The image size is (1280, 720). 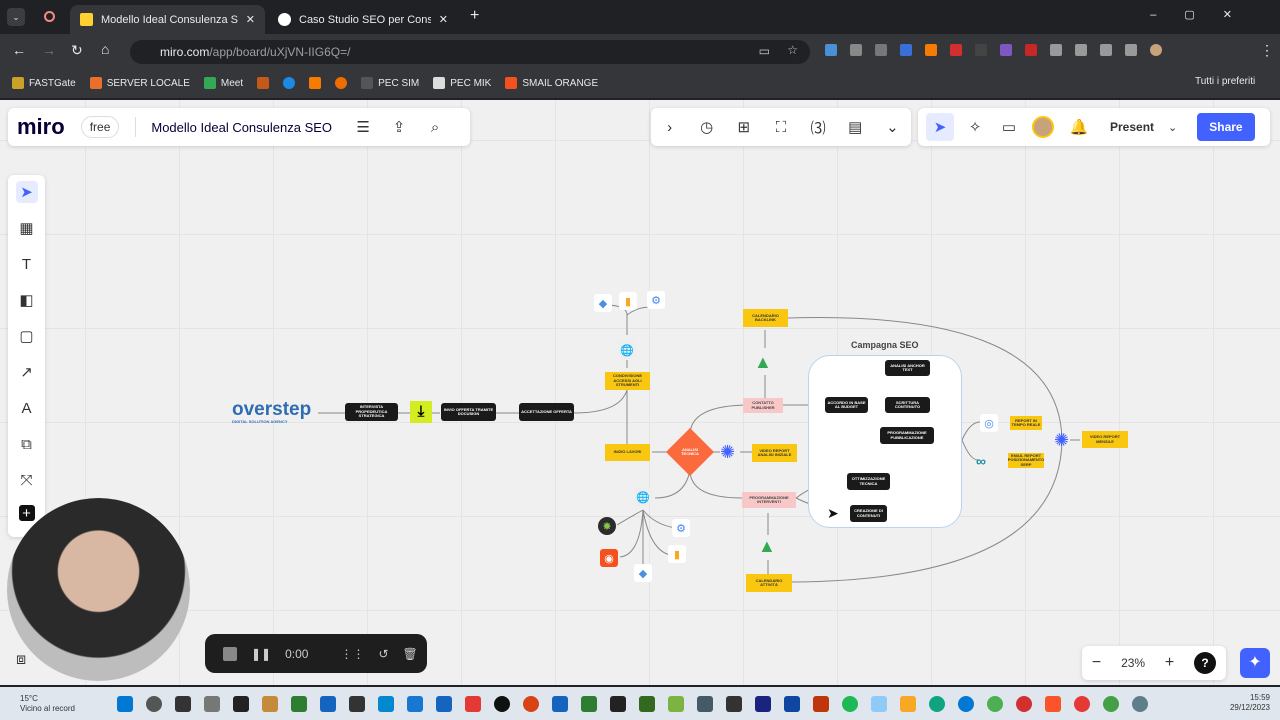 What do you see at coordinates (49, 50) in the screenshot?
I see `forward-icon: →` at bounding box center [49, 50].